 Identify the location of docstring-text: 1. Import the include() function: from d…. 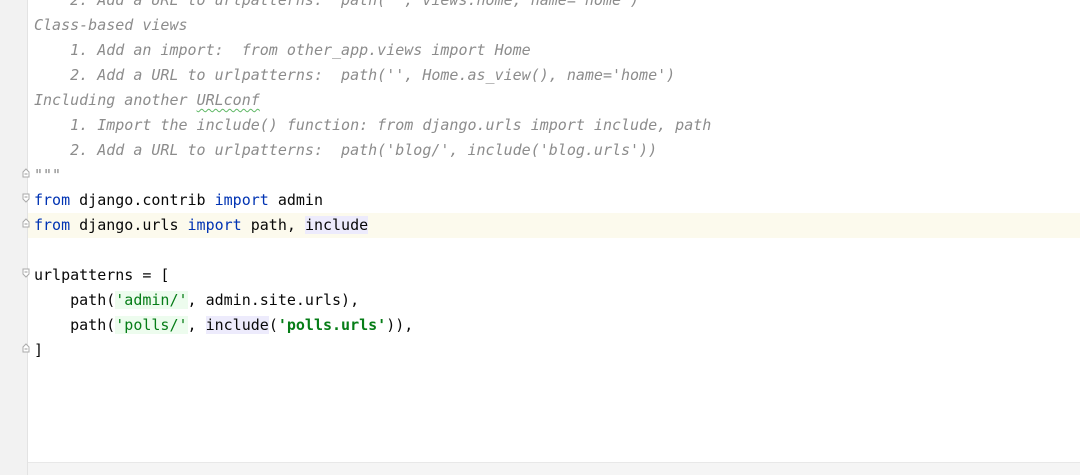
(373, 125).